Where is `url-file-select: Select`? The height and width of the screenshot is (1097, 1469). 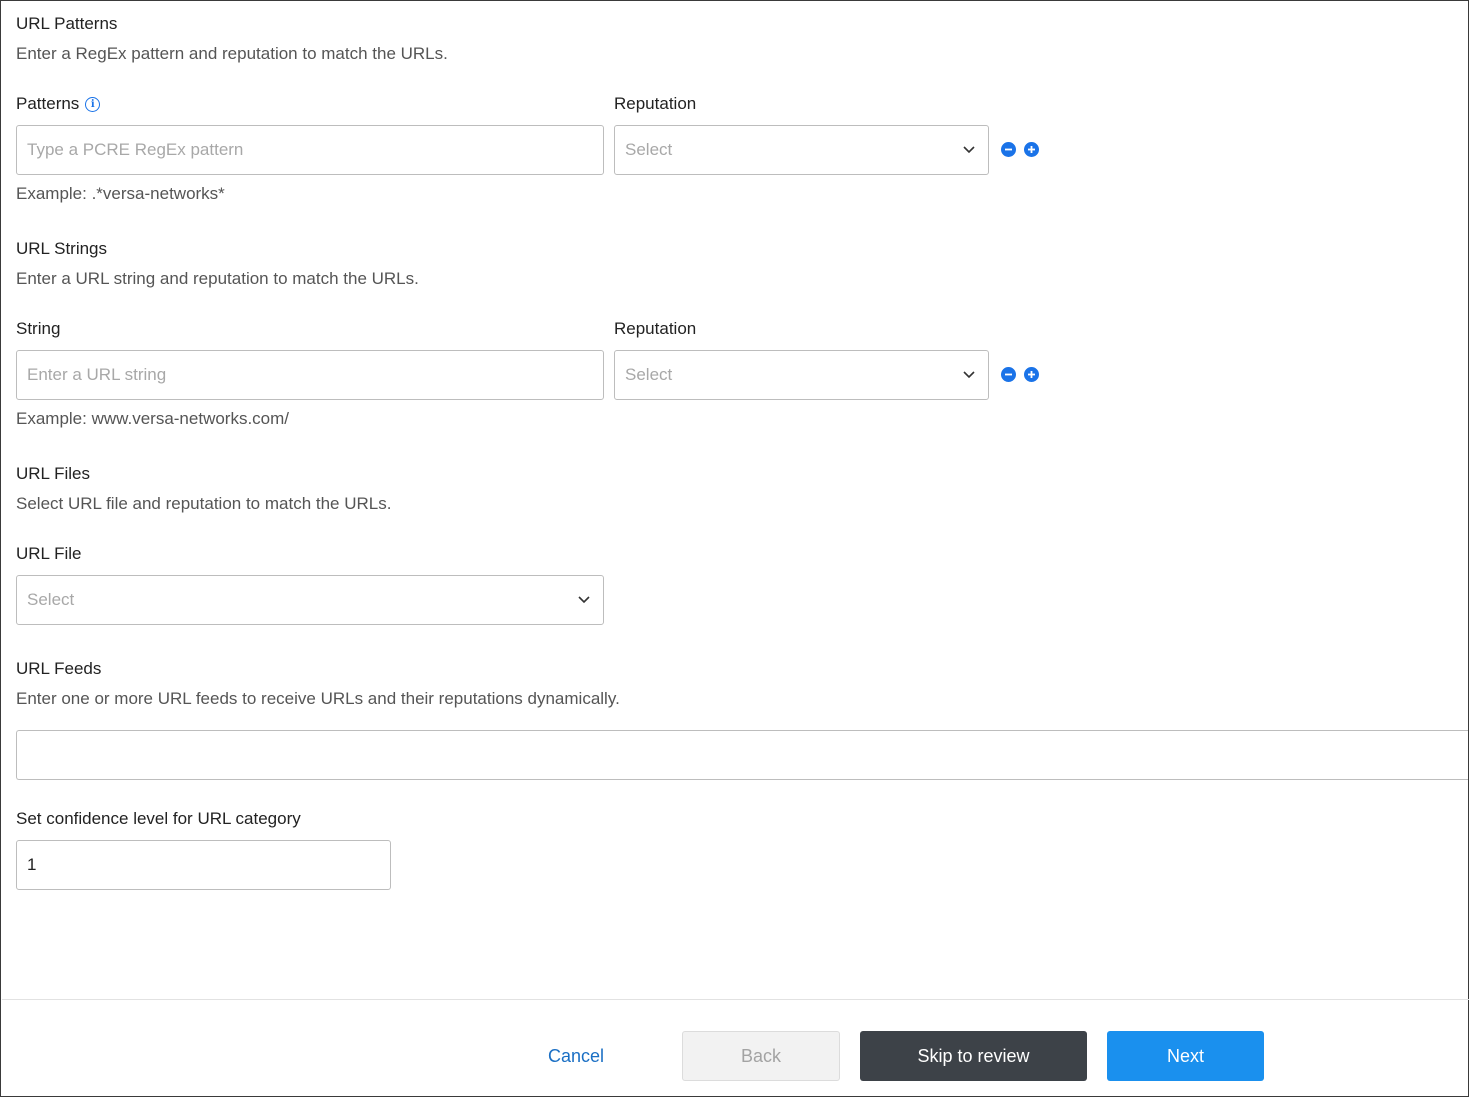 url-file-select: Select is located at coordinates (310, 600).